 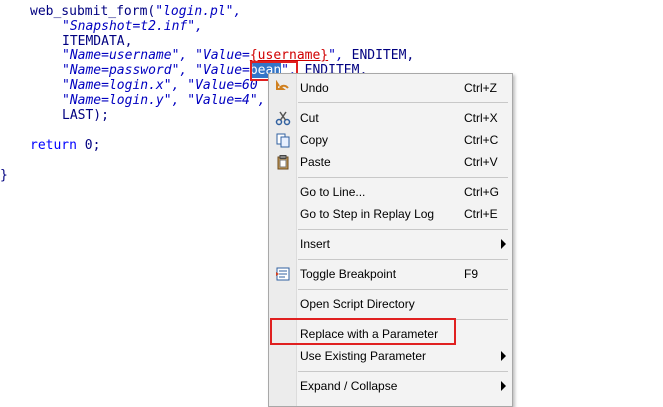 I want to click on shortcut-label: Ctrl+C, so click(x=481, y=140).